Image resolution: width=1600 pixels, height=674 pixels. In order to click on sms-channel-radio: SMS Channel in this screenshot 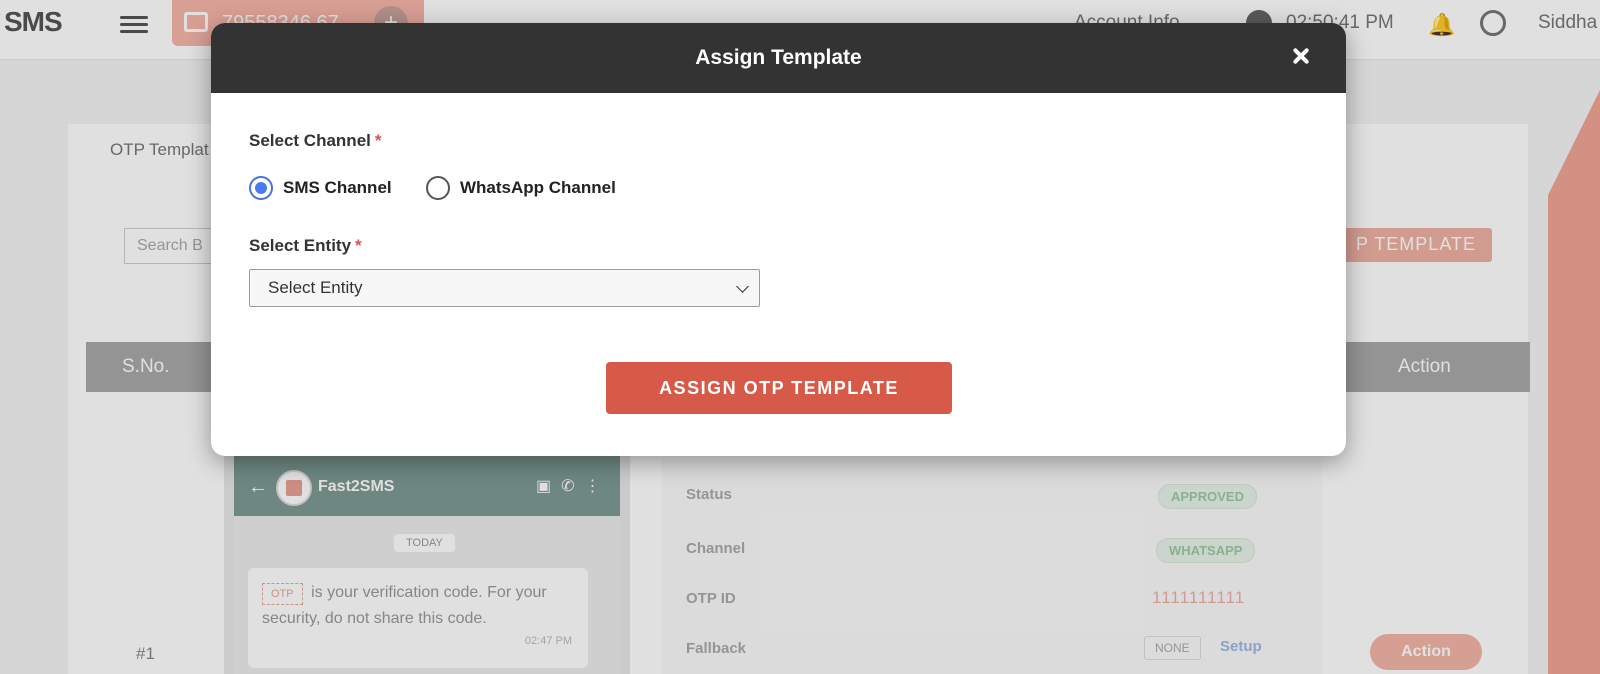, I will do `click(320, 188)`.